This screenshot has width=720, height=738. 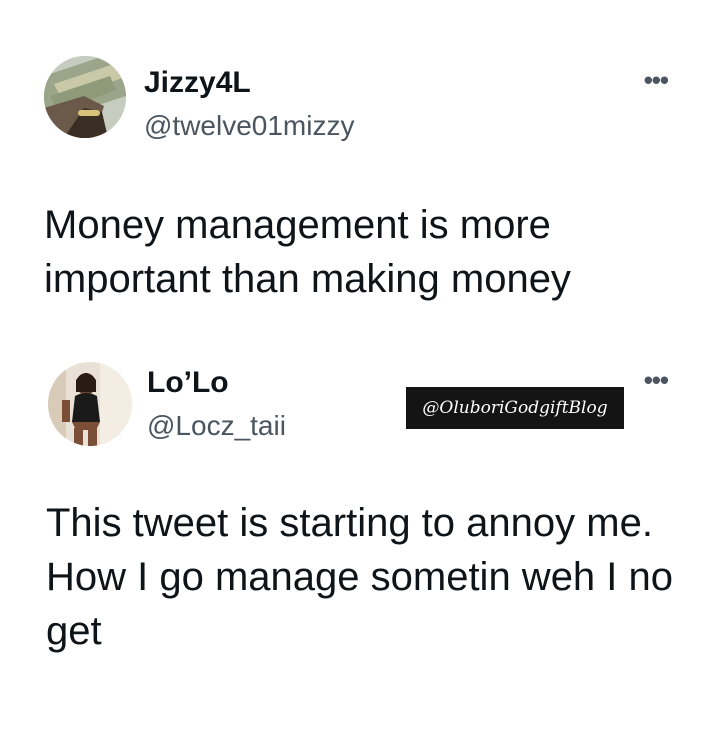 What do you see at coordinates (249, 126) in the screenshot?
I see `user-handle: @twelve01mizzy` at bounding box center [249, 126].